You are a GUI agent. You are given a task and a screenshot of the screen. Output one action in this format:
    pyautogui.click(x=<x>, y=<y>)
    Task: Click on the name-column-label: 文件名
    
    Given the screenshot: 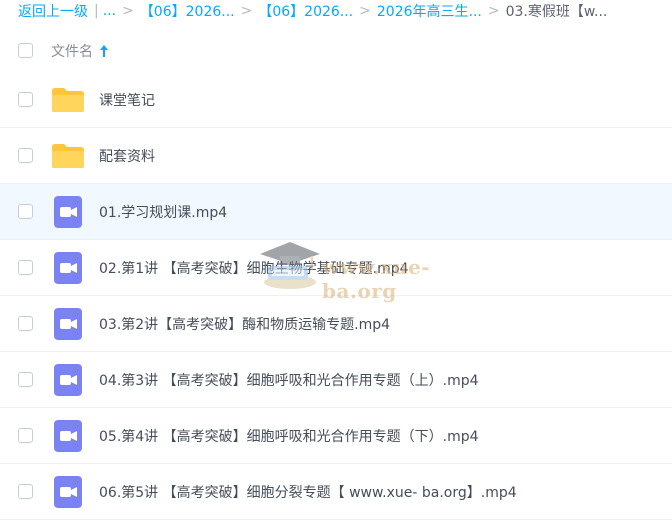 What is the action you would take?
    pyautogui.click(x=72, y=52)
    